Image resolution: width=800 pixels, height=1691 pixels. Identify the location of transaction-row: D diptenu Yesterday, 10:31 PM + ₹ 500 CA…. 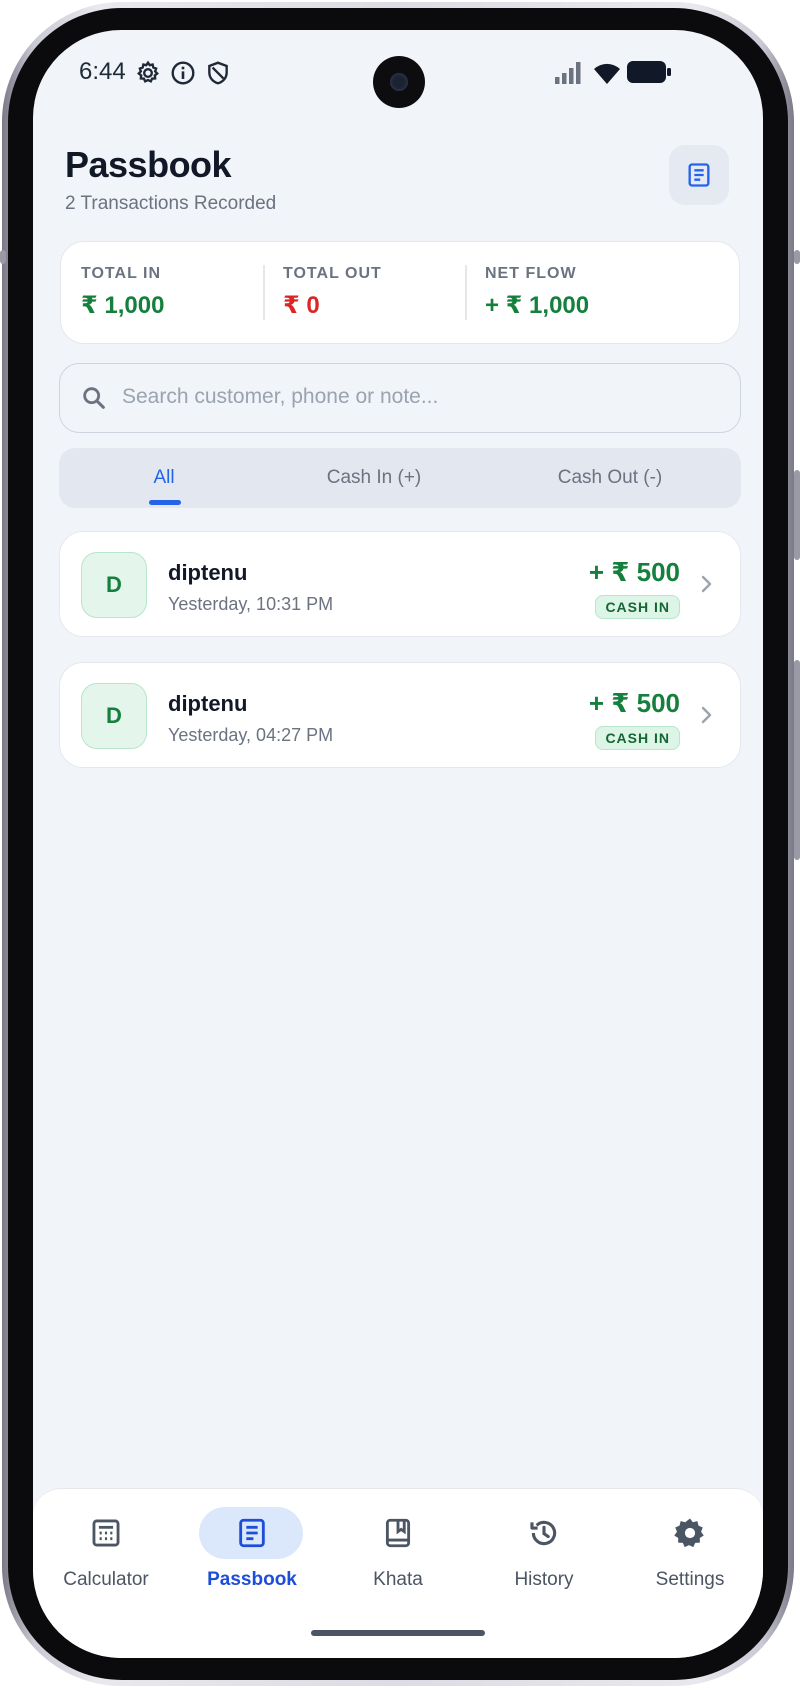
(400, 584).